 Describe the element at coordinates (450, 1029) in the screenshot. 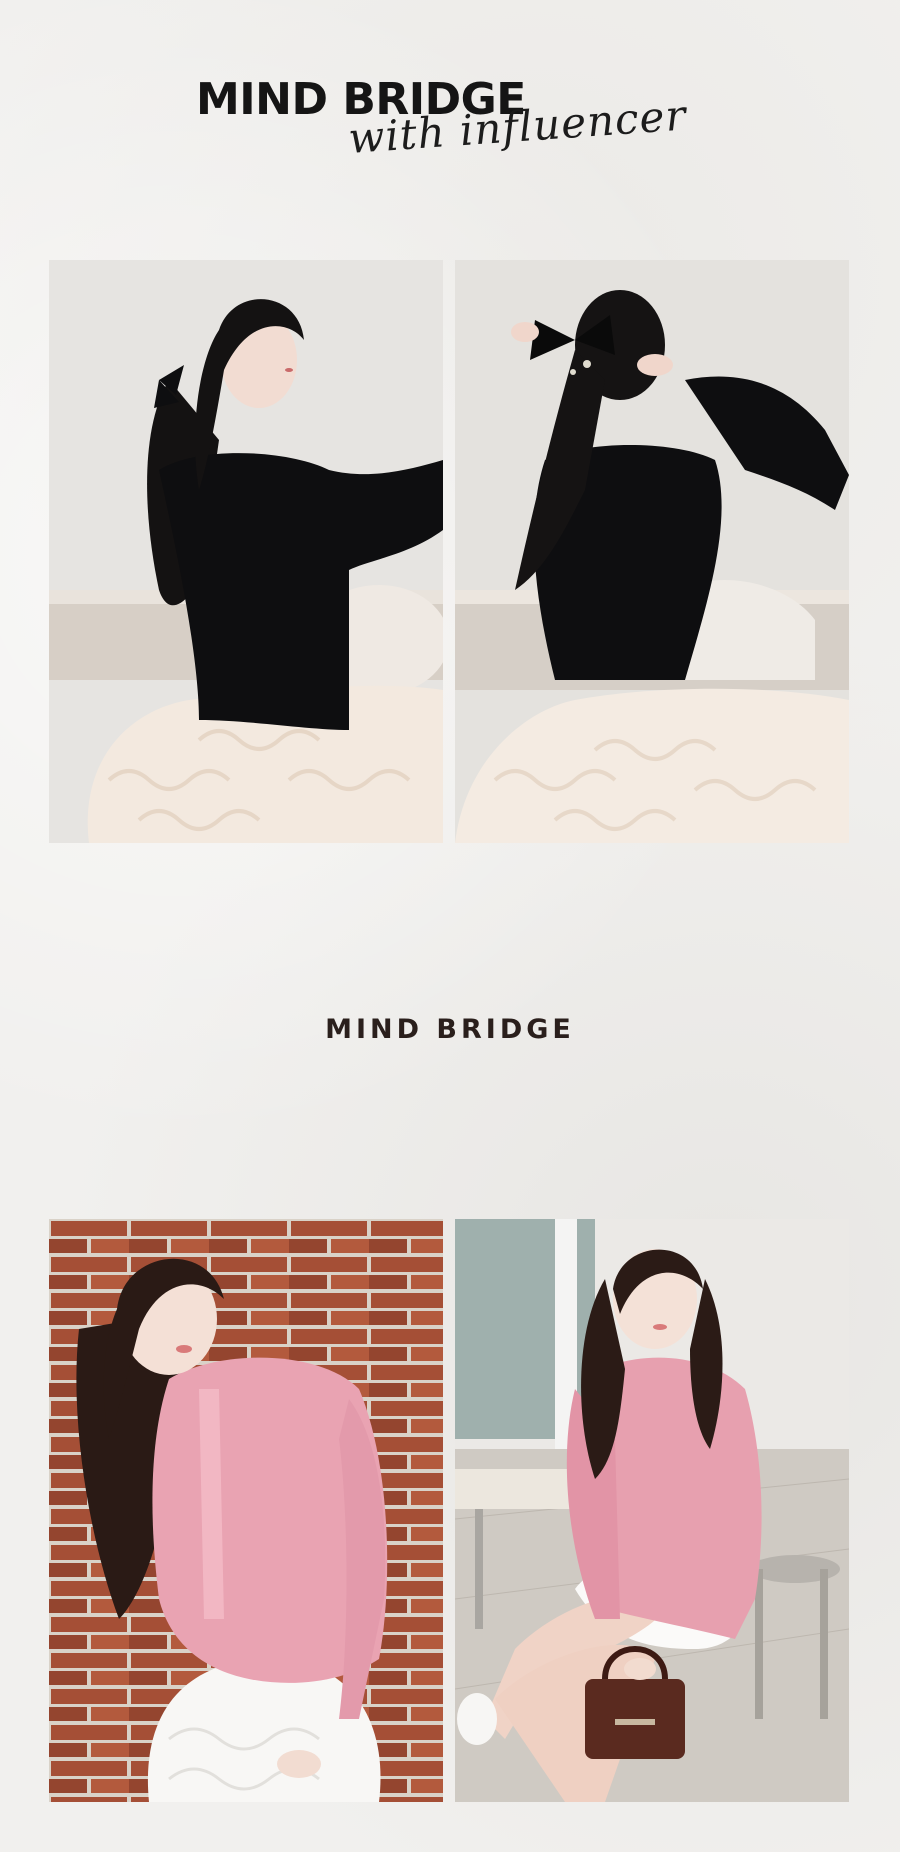

I see `section-brand-label: MIND BRIDGE` at that location.